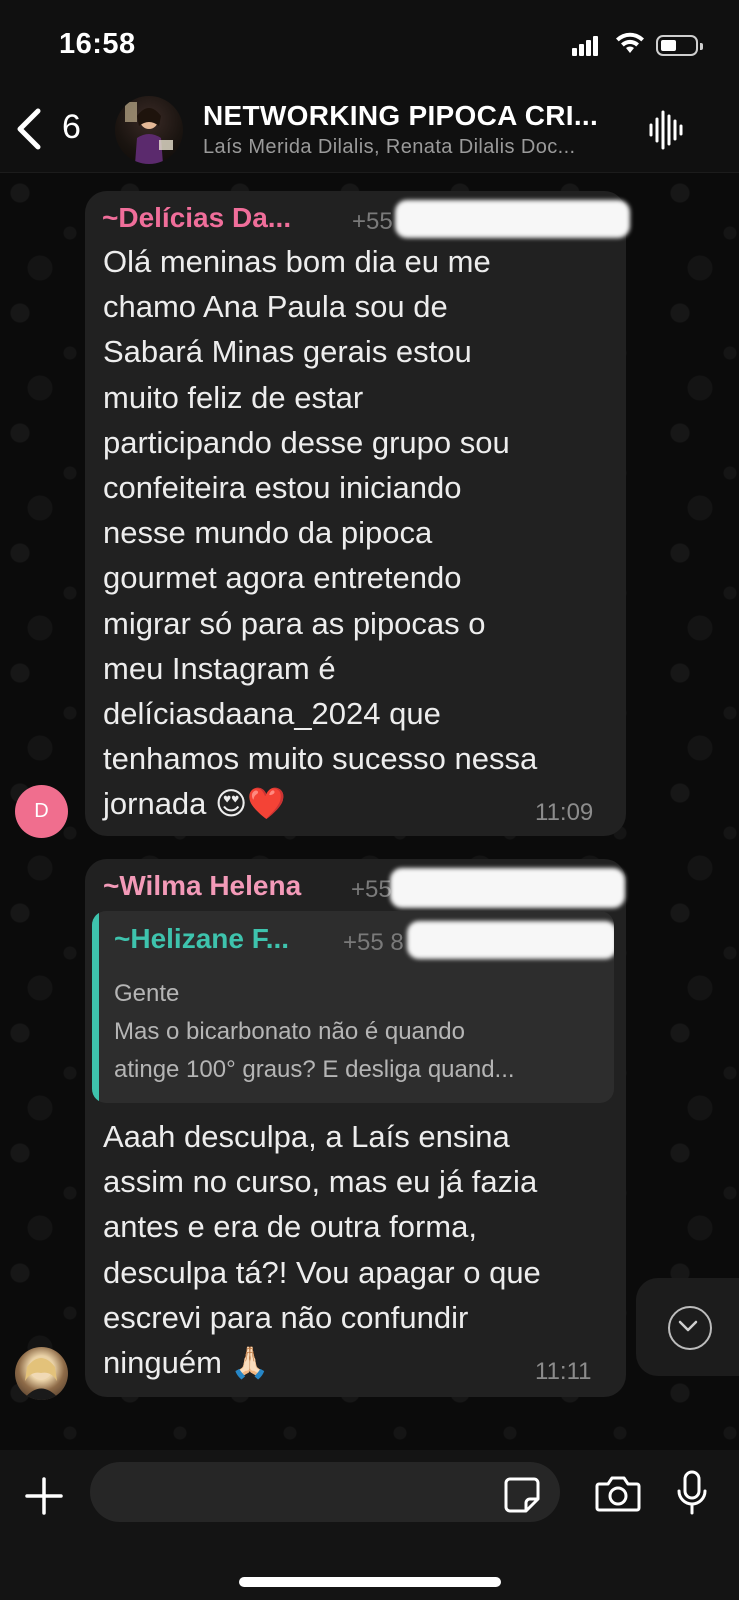  What do you see at coordinates (29, 129) in the screenshot?
I see `chevron-left-icon` at bounding box center [29, 129].